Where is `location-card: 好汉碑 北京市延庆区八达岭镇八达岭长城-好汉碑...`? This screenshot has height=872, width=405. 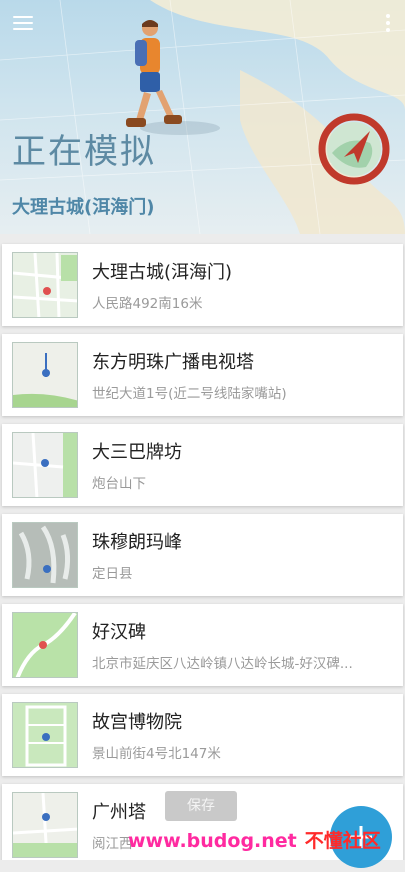
location-card: 好汉碑 北京市延庆区八达岭镇八达岭长城-好汉碑... is located at coordinates (202, 645).